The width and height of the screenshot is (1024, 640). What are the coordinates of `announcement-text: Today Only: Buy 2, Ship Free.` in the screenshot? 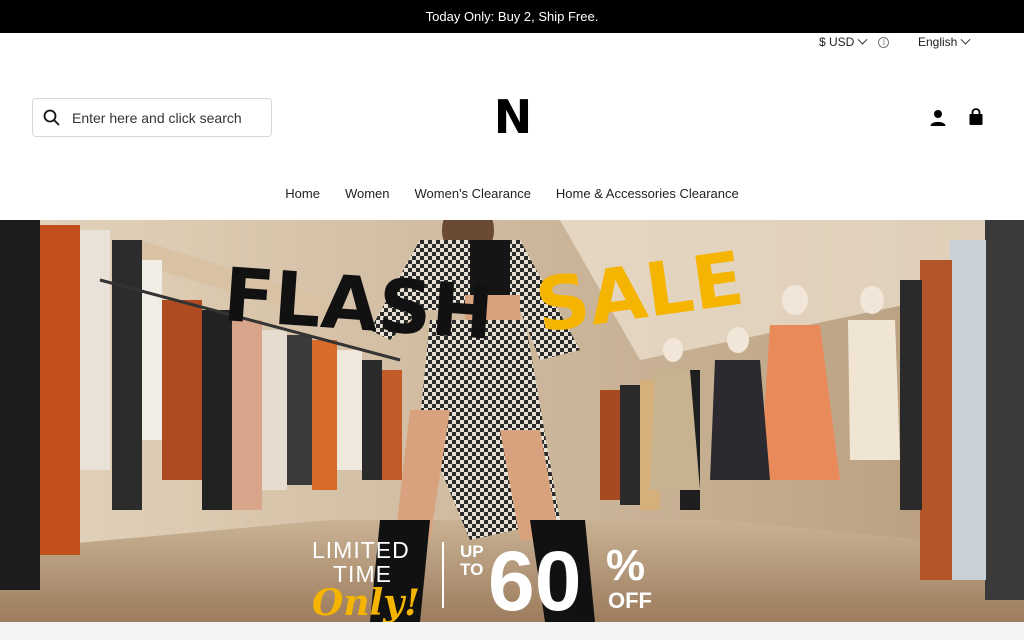 It's located at (512, 16).